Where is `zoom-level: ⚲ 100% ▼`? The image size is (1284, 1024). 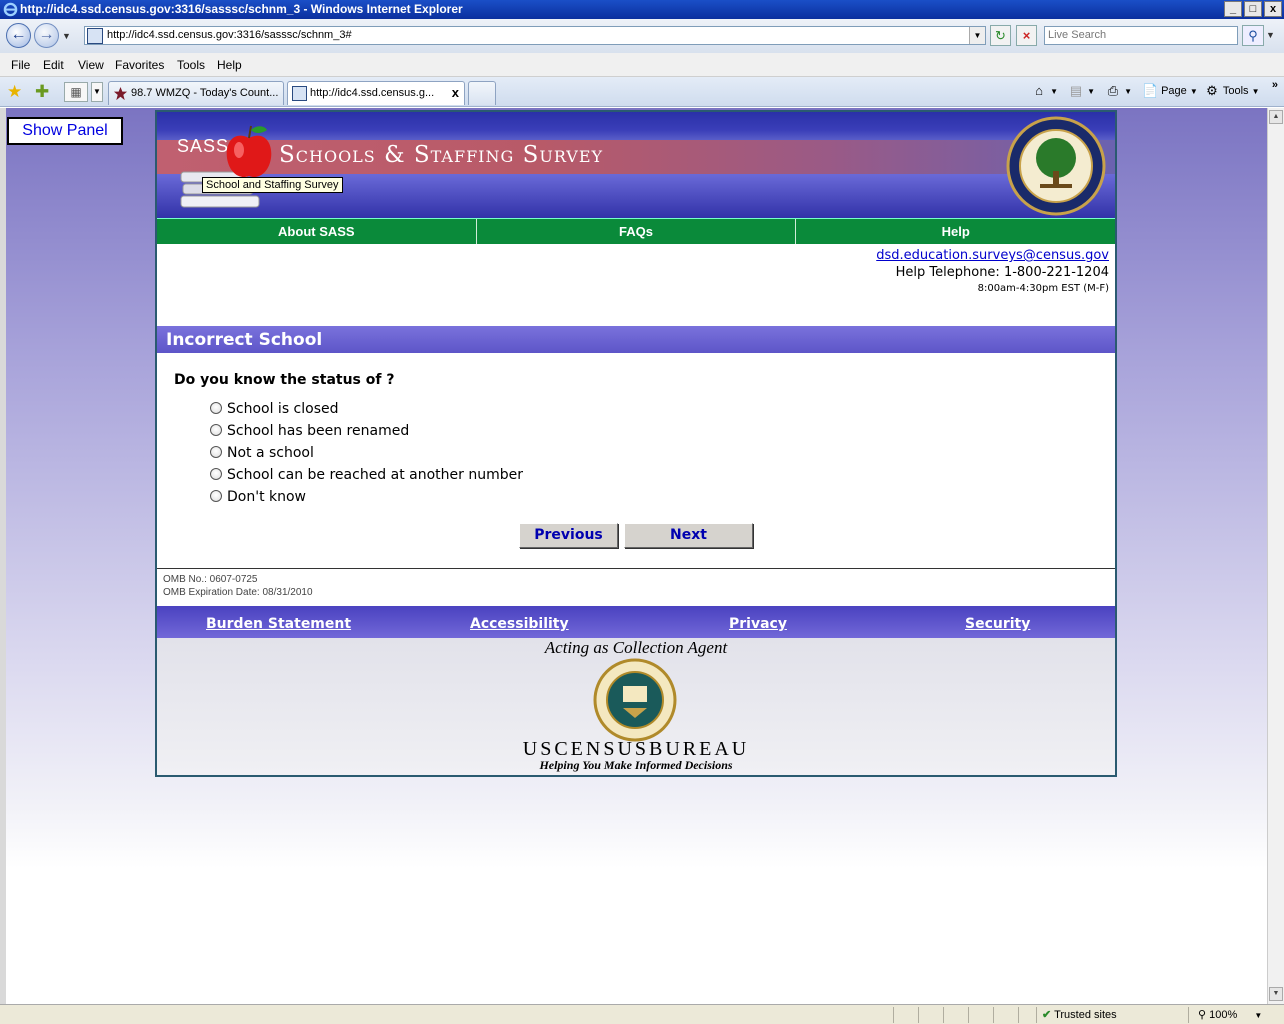 zoom-level: ⚲ 100% ▼ is located at coordinates (1230, 1014).